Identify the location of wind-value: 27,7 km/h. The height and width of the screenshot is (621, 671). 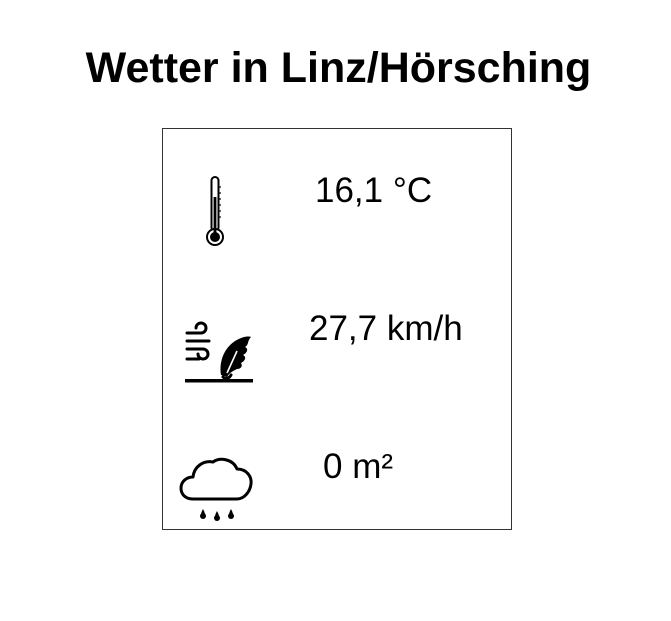
(386, 328).